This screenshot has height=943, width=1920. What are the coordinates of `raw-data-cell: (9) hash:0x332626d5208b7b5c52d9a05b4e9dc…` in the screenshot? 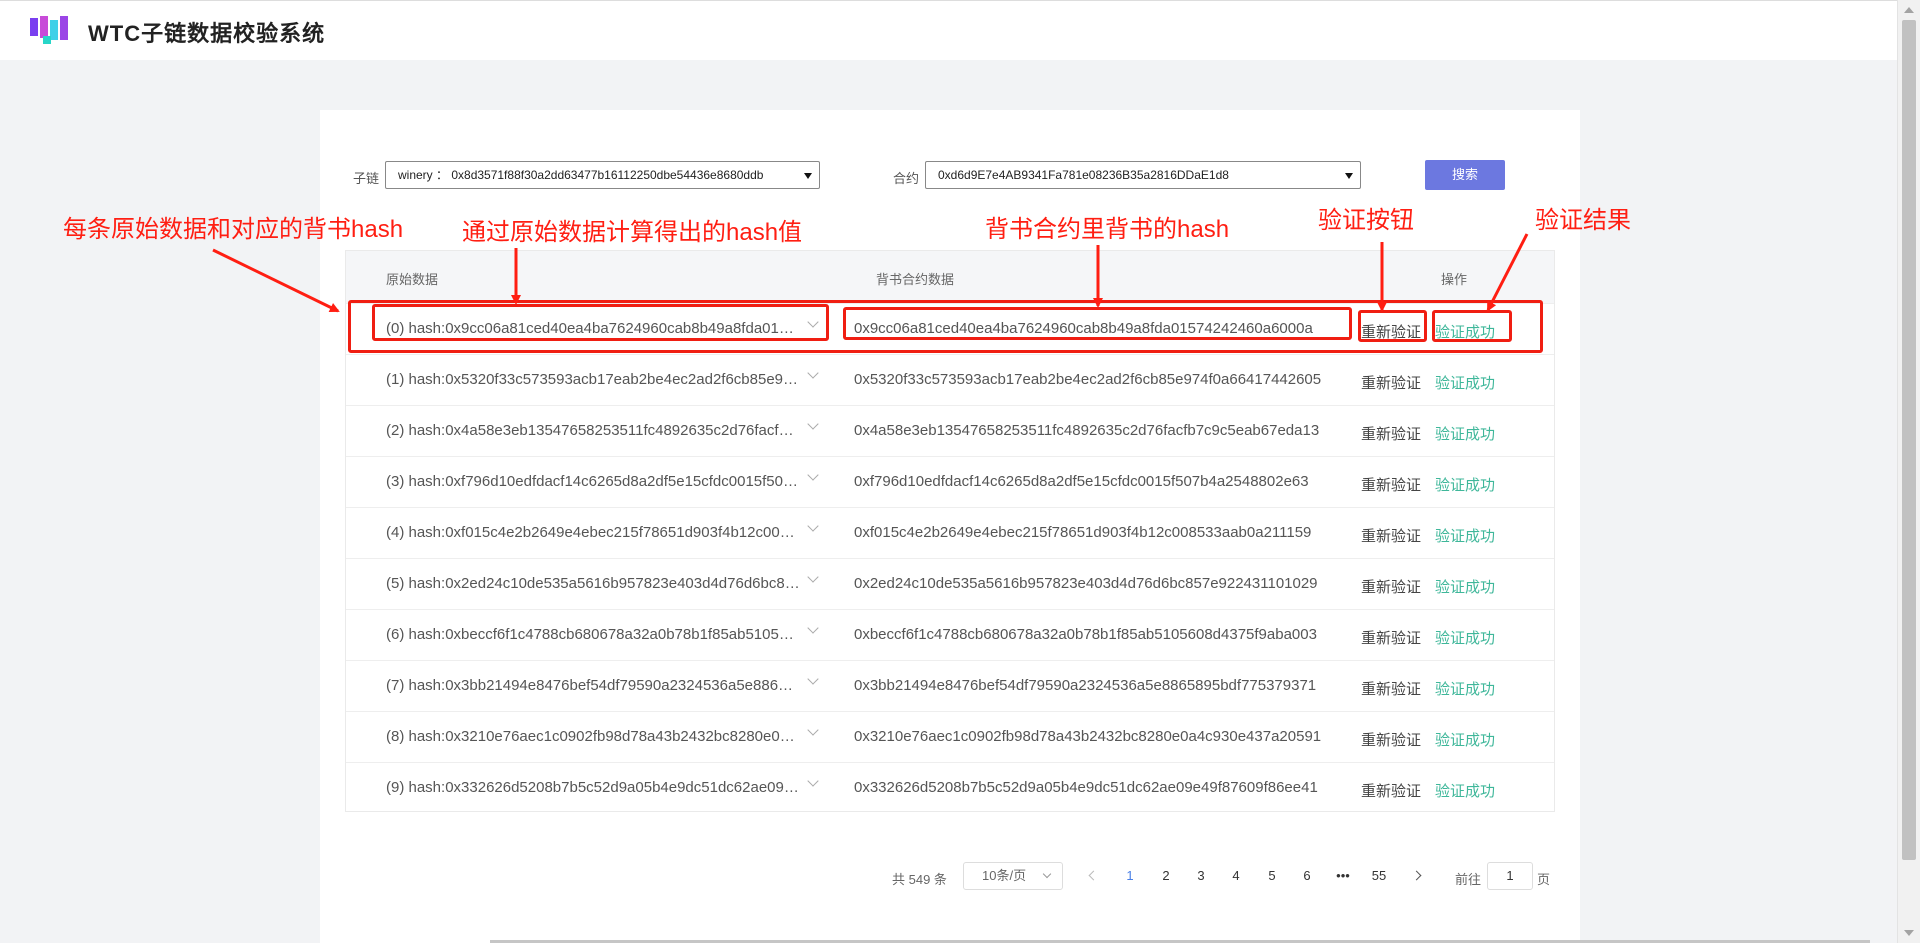 It's located at (593, 787).